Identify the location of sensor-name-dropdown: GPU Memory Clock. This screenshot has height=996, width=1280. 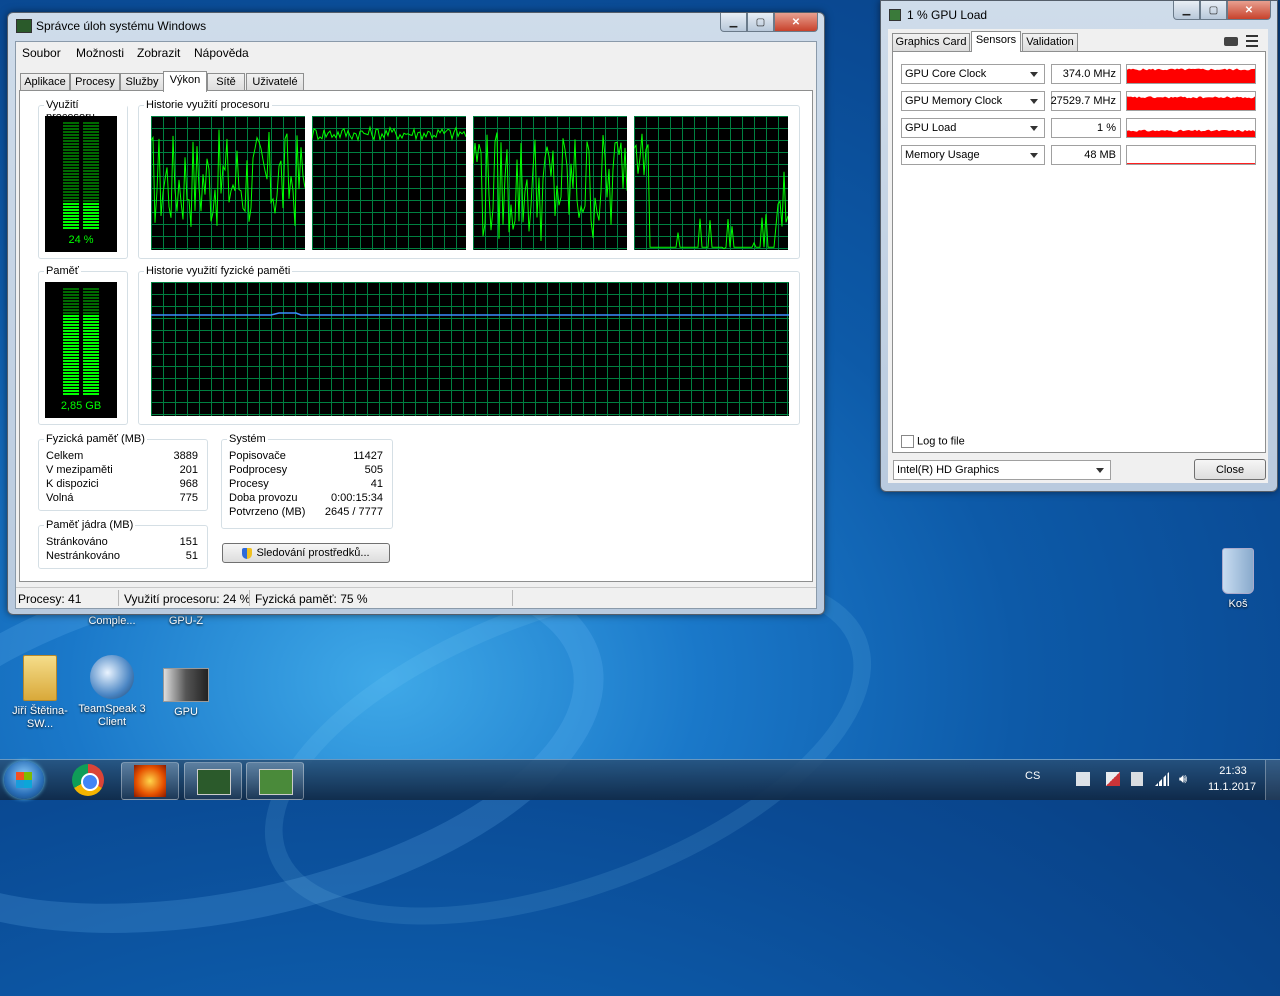
(973, 101).